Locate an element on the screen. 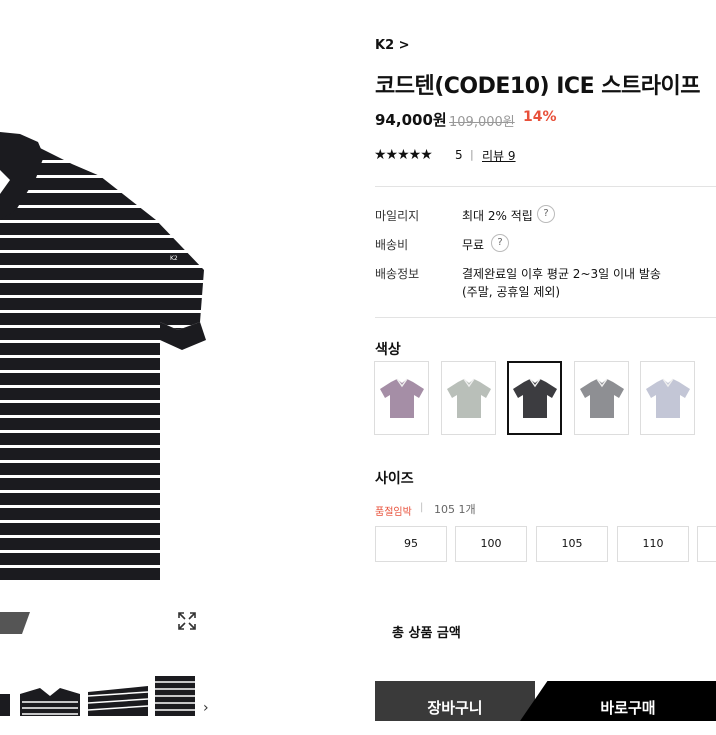 Image resolution: width=716 pixels, height=735 pixels. discount-rate: 14% is located at coordinates (540, 117).